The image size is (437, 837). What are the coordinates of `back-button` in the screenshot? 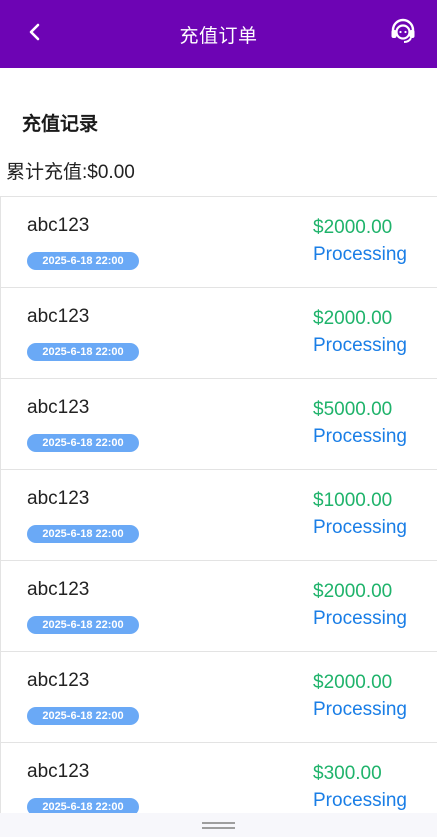 It's located at (35, 32).